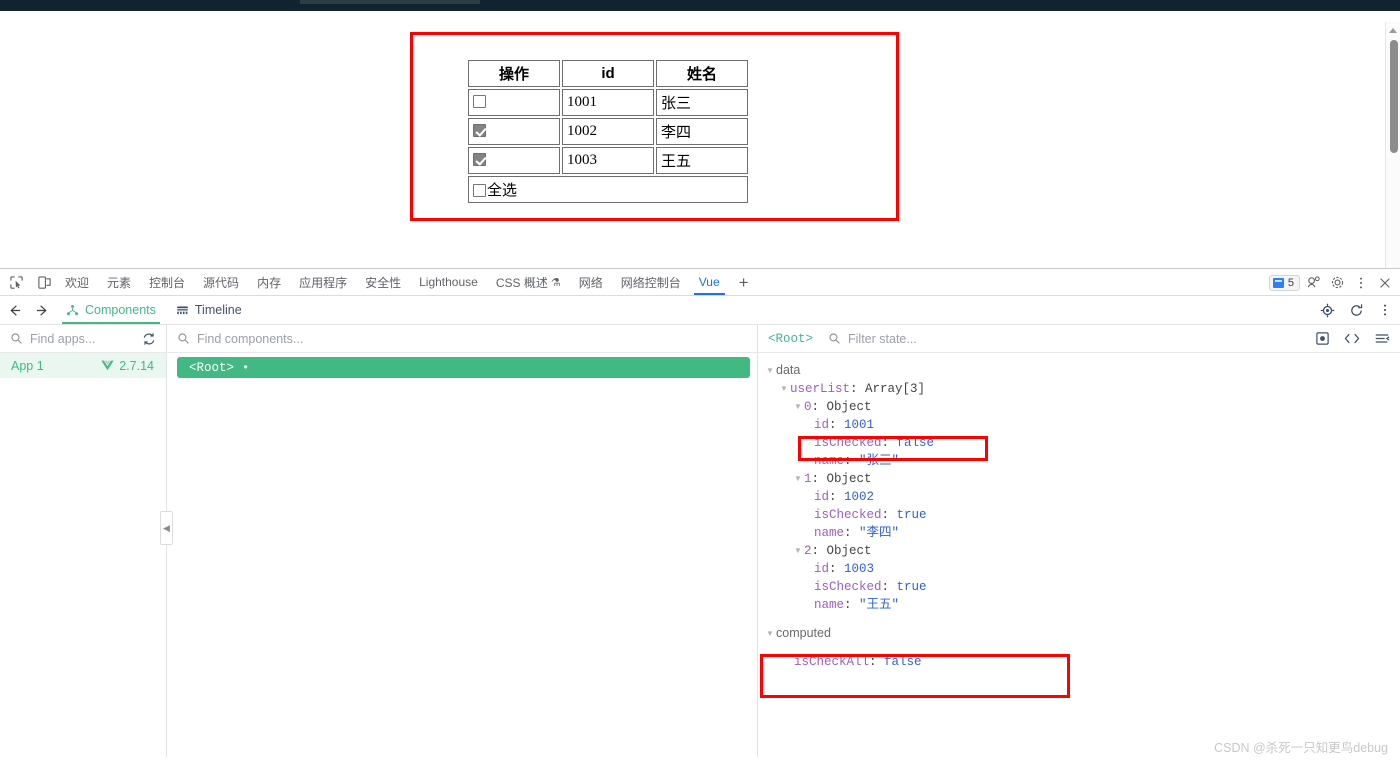  What do you see at coordinates (149, 339) in the screenshot?
I see `refresh-apps-icon` at bounding box center [149, 339].